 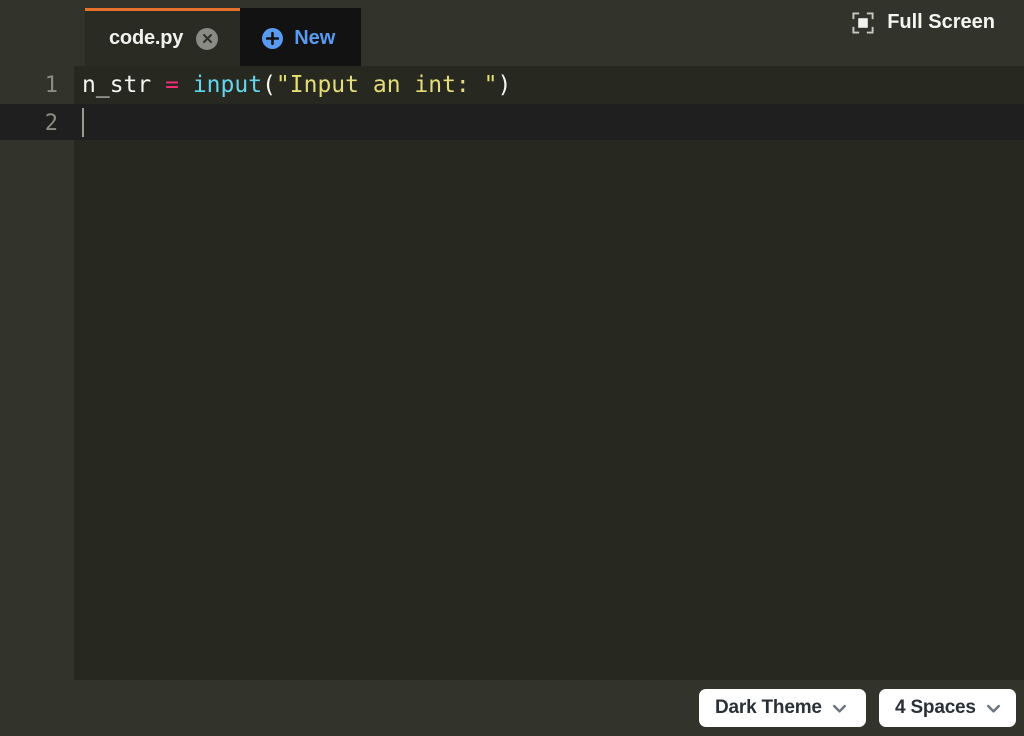 I want to click on close-icon, so click(x=207, y=38).